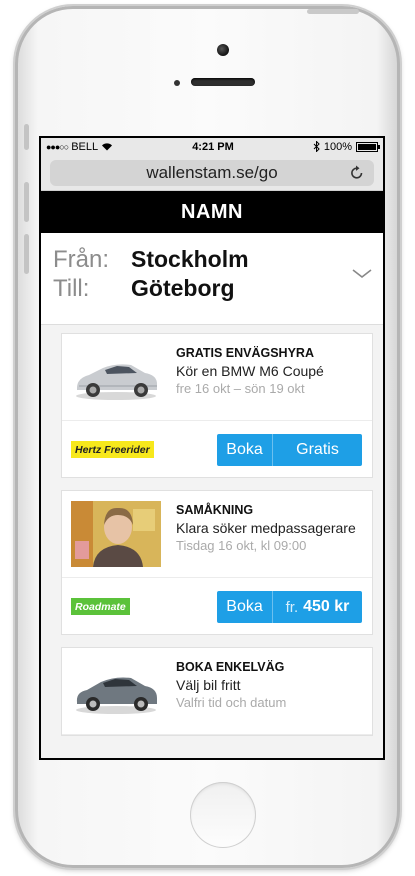  What do you see at coordinates (245, 353) in the screenshot?
I see `card-title: GRATIS ENVÄGSHYRA` at bounding box center [245, 353].